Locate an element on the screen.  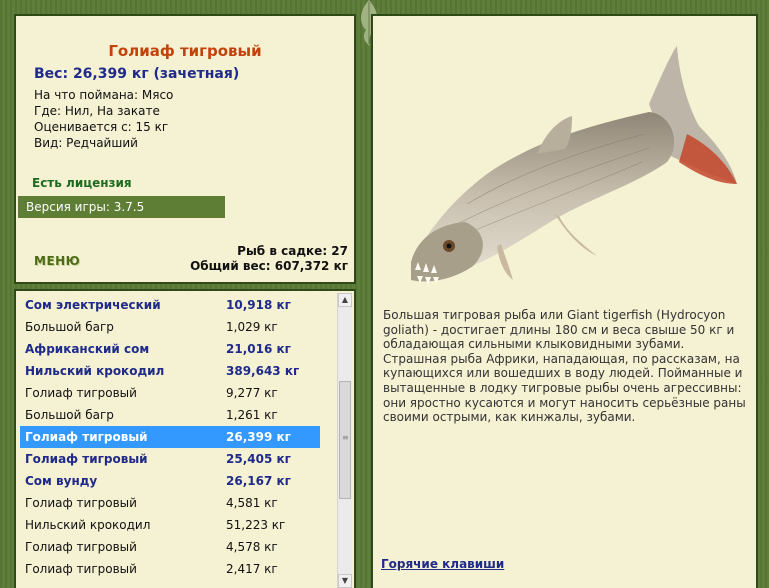
scrollbar-thumb: ≡ is located at coordinates (345, 440).